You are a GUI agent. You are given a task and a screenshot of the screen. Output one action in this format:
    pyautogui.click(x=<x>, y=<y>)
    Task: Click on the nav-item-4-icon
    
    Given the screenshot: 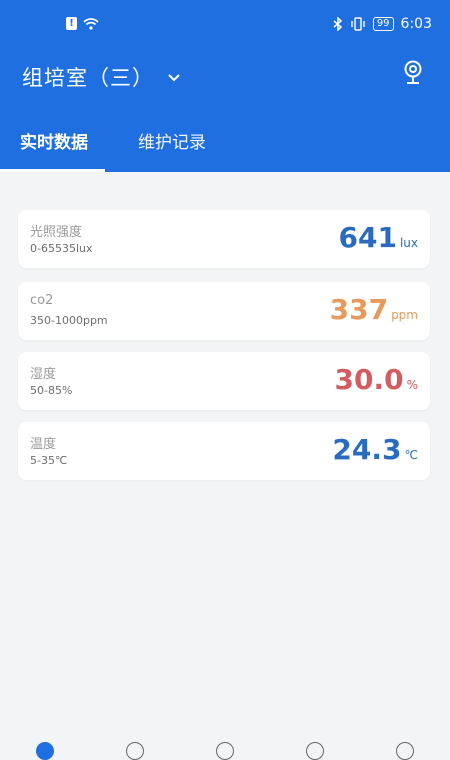 What is the action you would take?
    pyautogui.click(x=315, y=751)
    